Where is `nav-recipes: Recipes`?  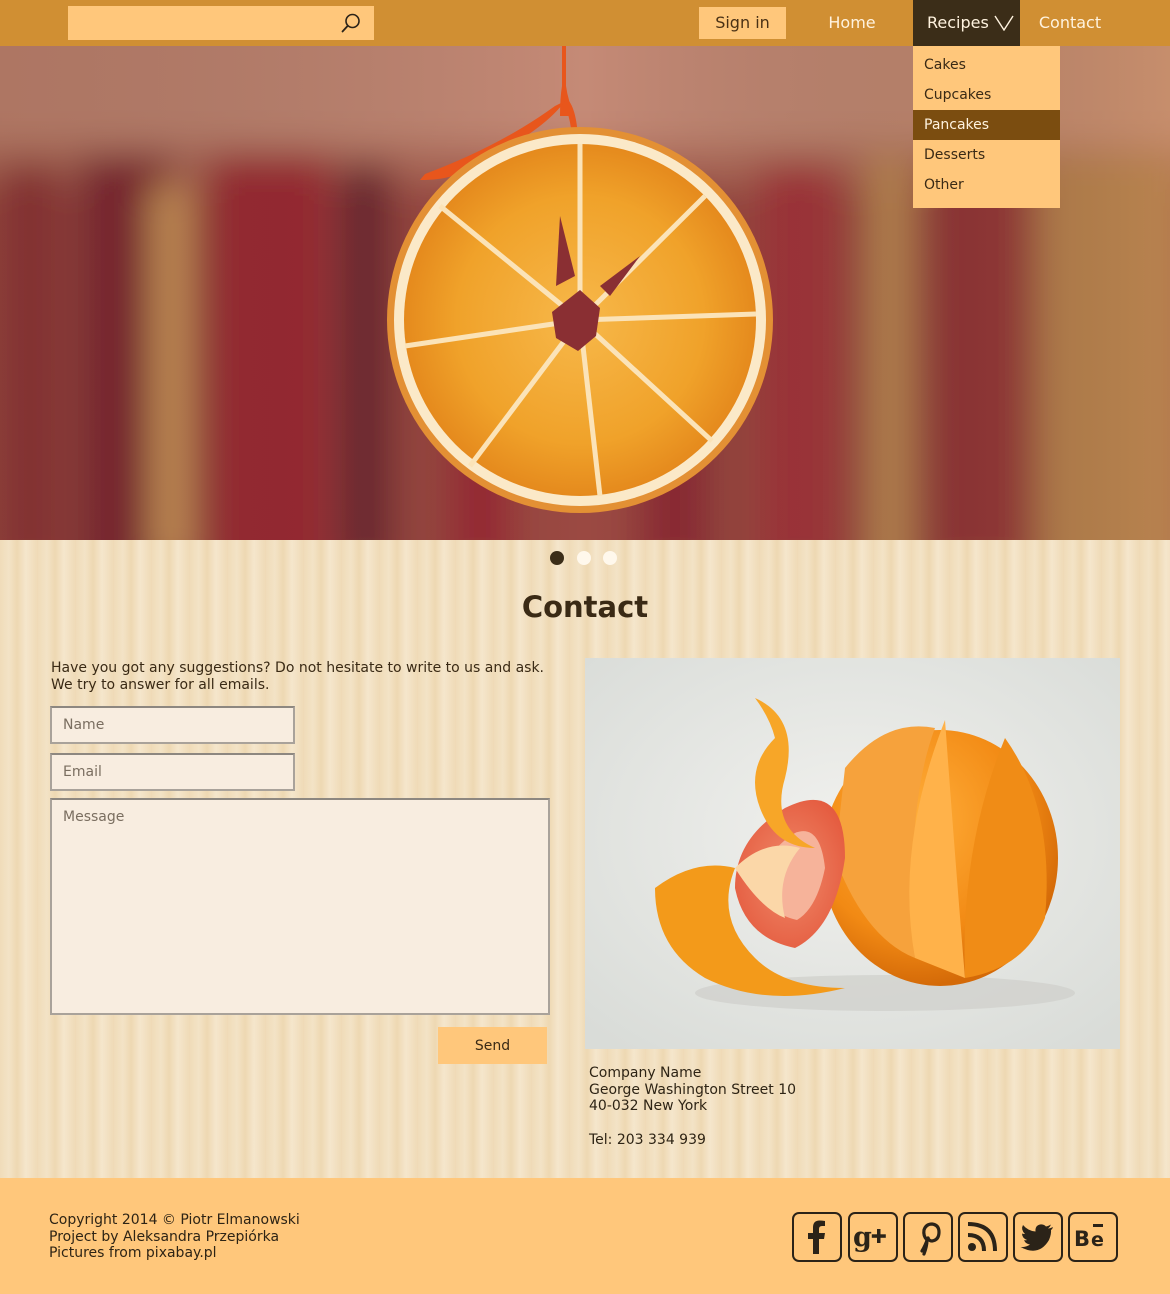
nav-recipes: Recipes is located at coordinates (966, 23).